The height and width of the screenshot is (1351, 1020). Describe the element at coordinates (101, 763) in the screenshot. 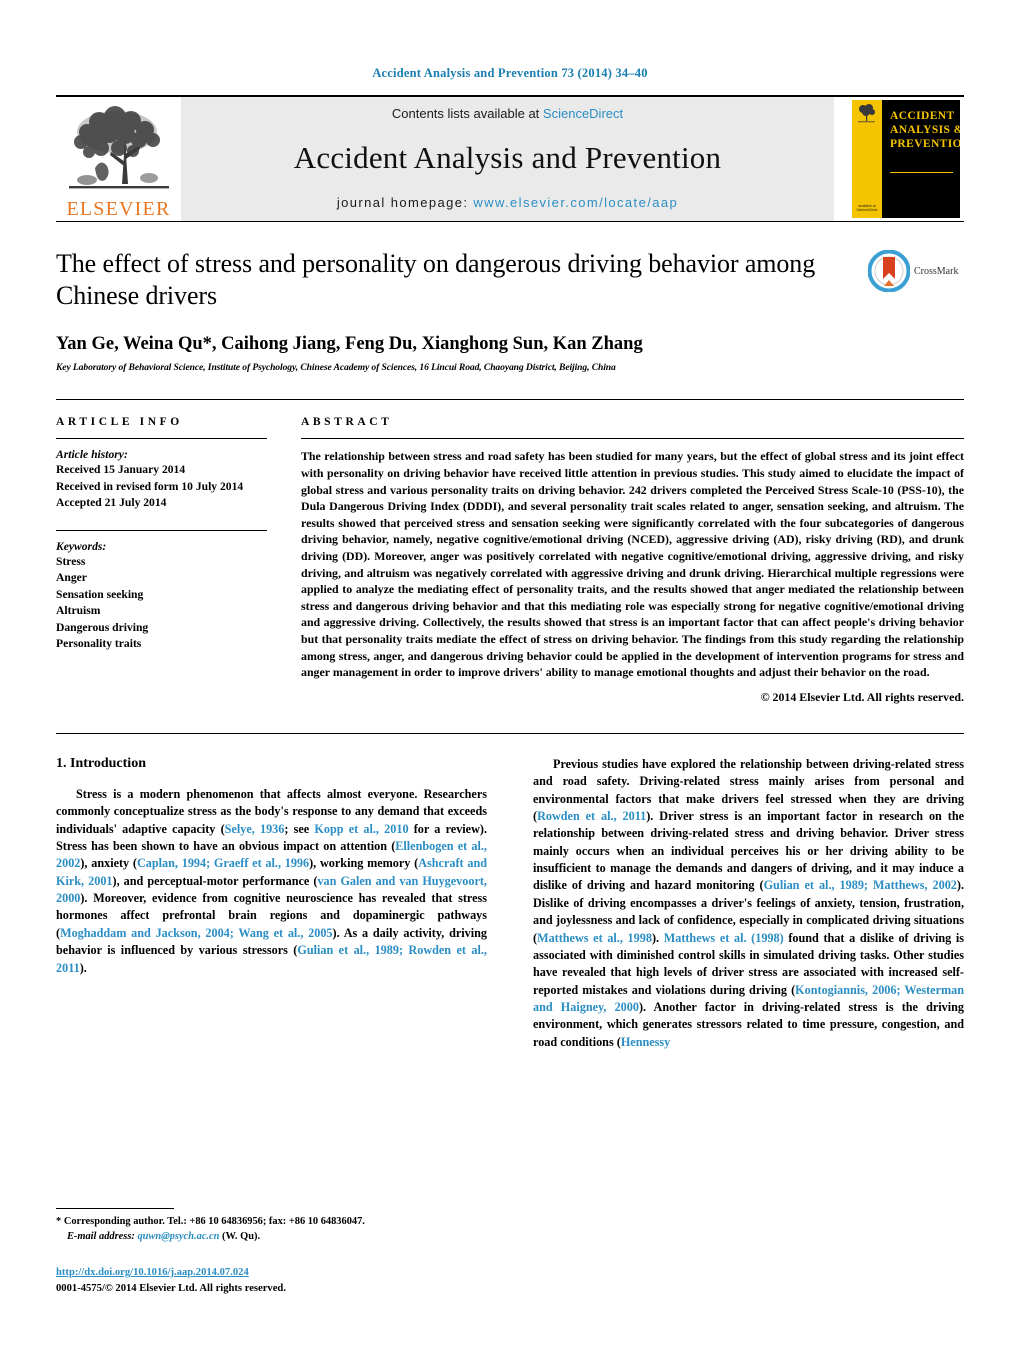

I see `section-heading-introduction: 1. Introduction` at that location.